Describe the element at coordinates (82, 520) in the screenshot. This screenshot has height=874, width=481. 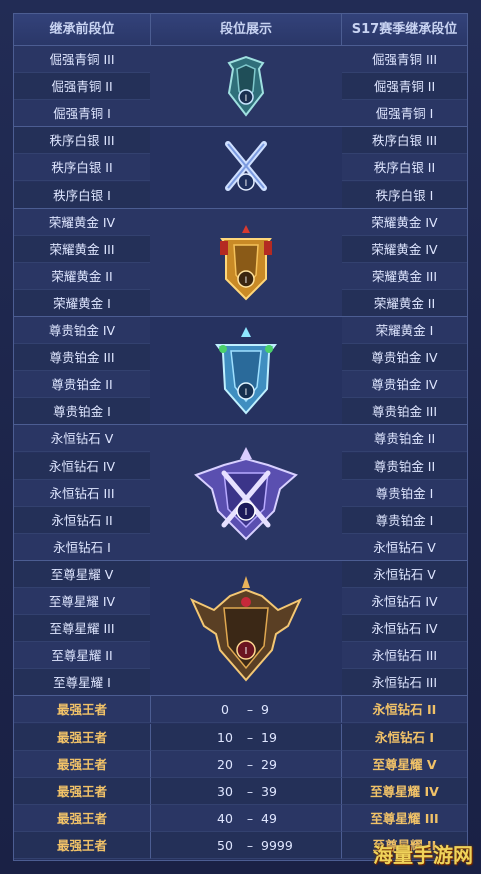
I see `rank-before-cell: 永恒钻石 II` at that location.